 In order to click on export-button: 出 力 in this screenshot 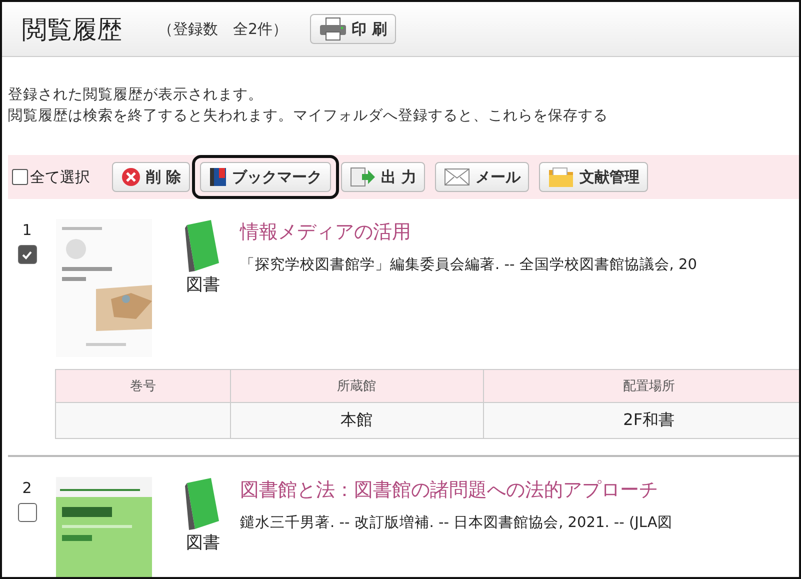, I will do `click(383, 177)`.